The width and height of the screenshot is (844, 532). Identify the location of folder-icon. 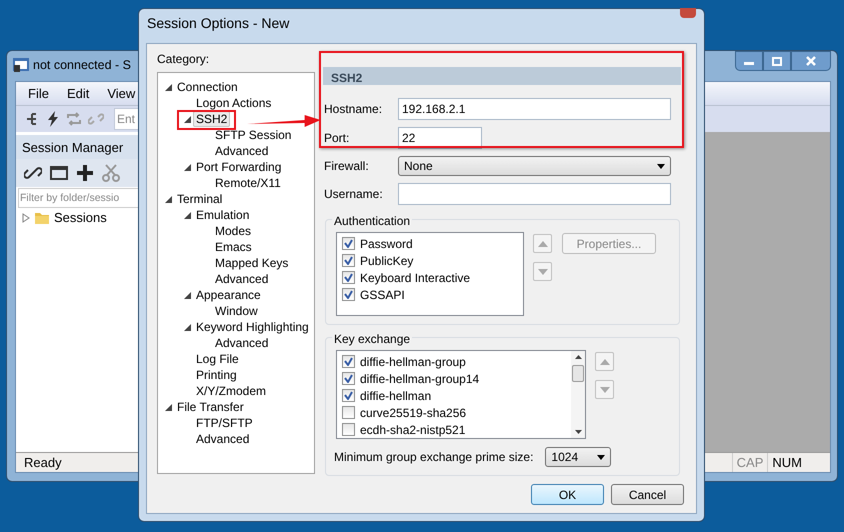
(42, 218).